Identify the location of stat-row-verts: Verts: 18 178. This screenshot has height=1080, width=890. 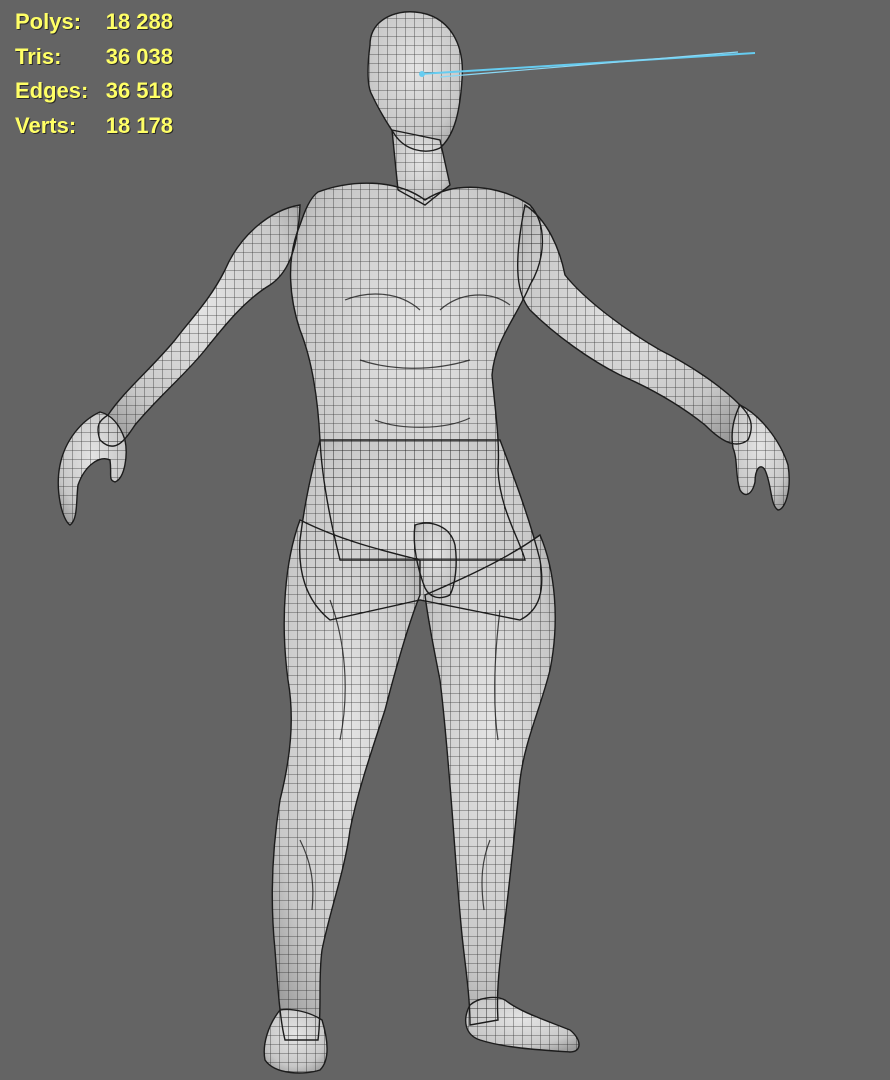
(94, 126).